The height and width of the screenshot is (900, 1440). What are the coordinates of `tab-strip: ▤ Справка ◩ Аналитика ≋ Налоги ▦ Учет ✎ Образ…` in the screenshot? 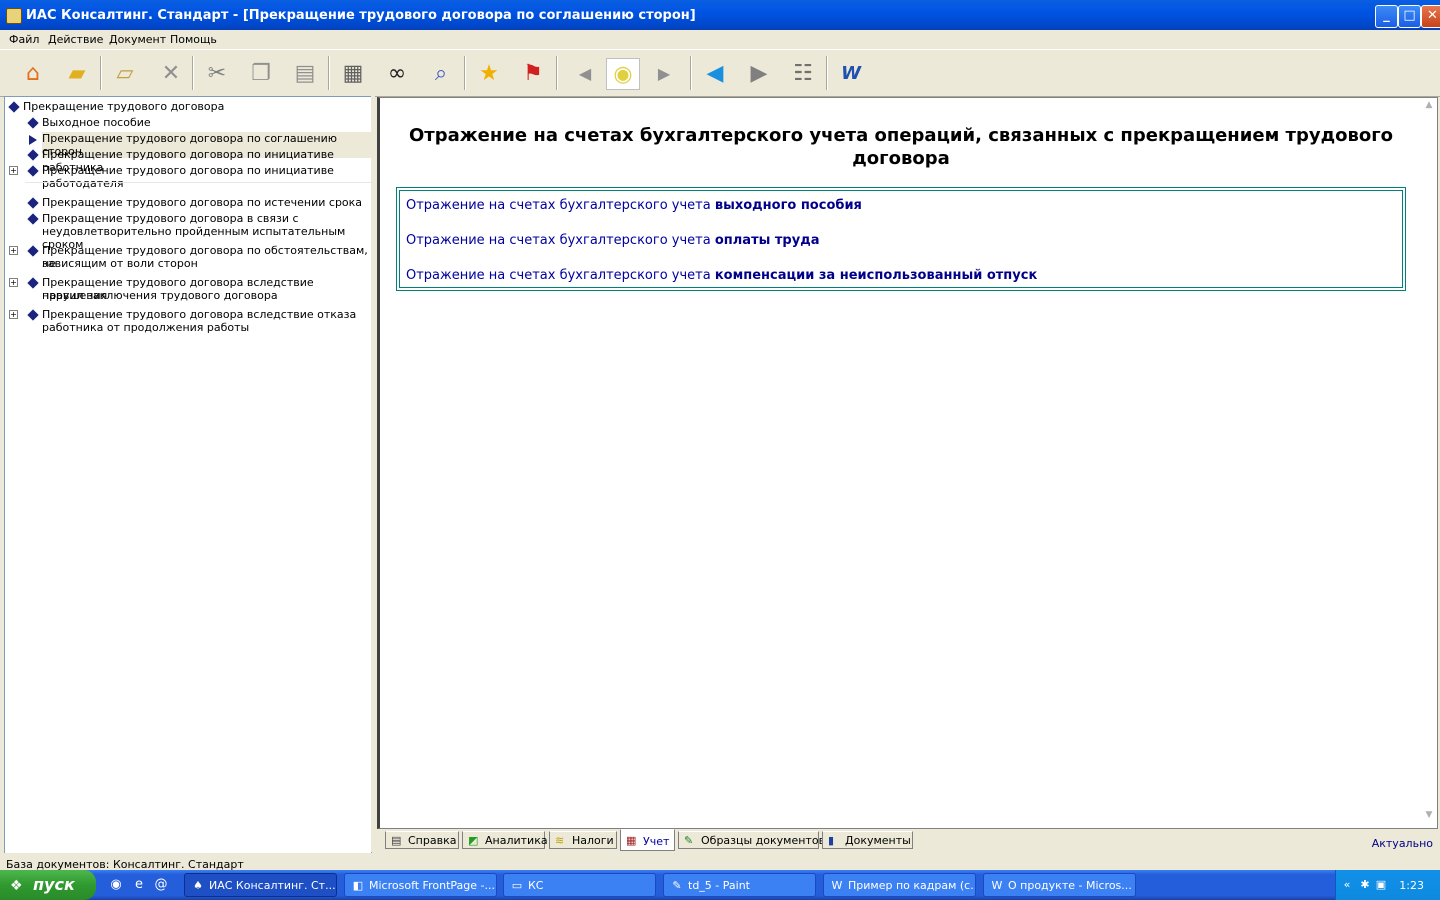 It's located at (908, 840).